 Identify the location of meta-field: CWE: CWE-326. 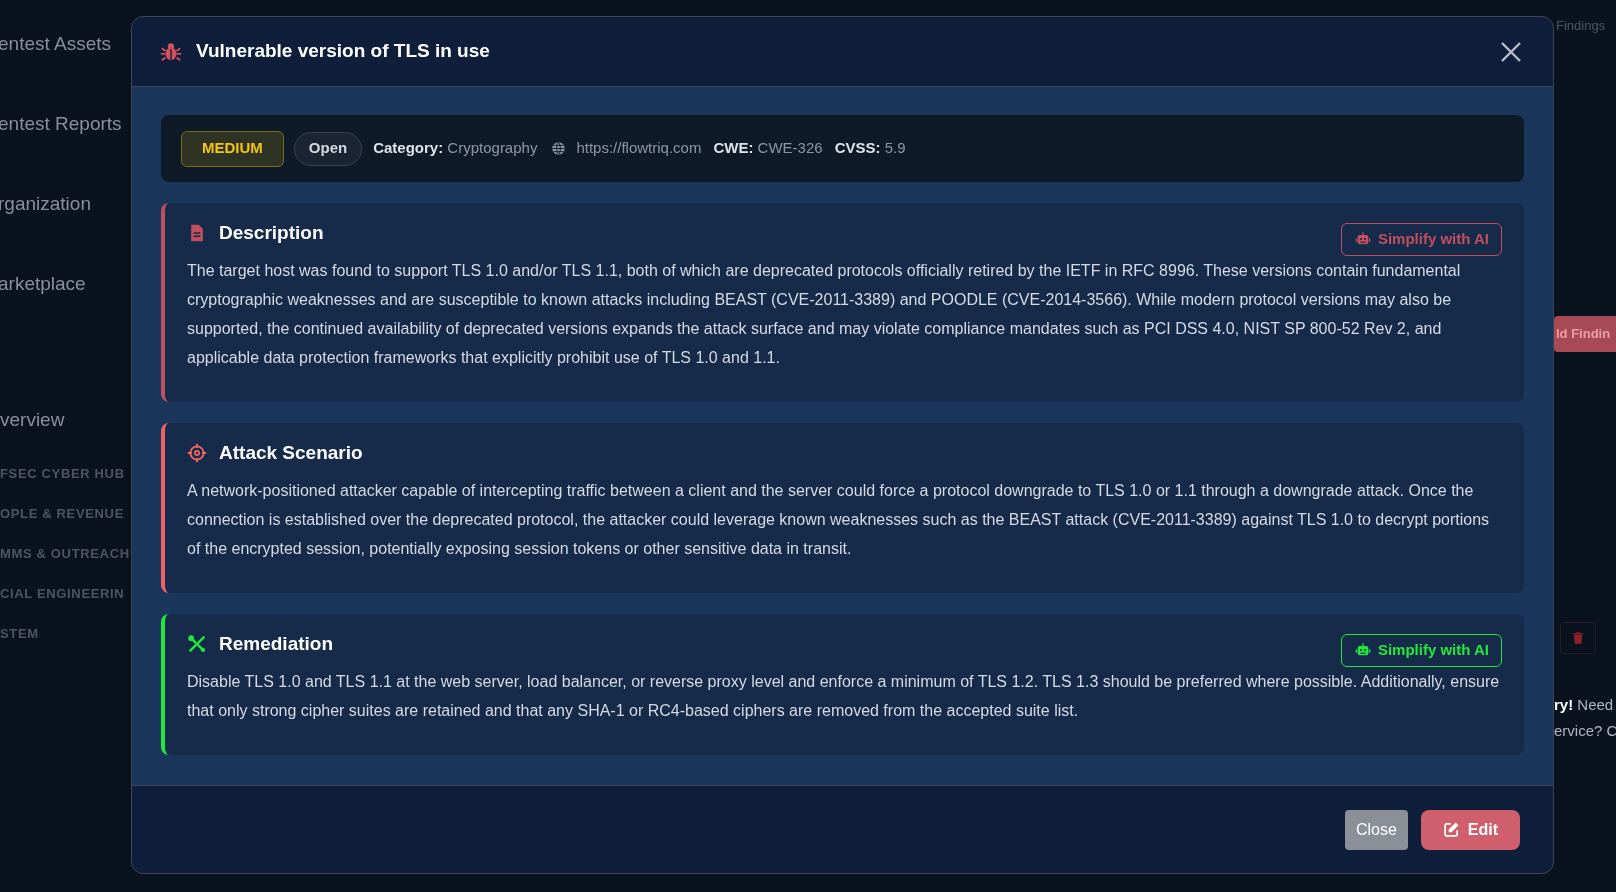
(768, 148).